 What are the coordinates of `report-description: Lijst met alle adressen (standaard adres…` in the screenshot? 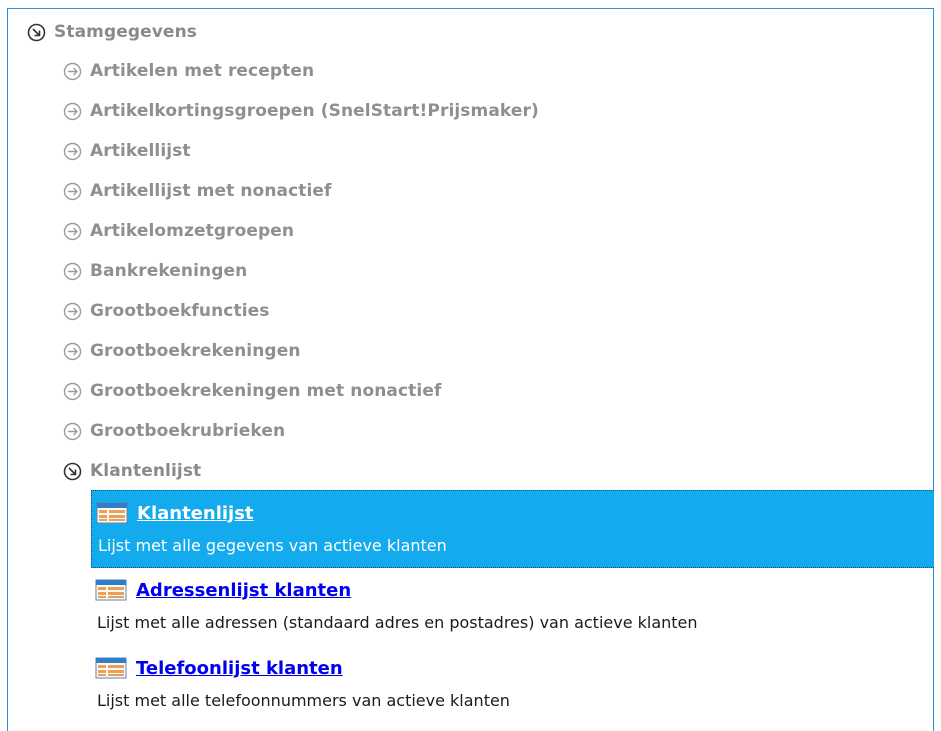 It's located at (397, 622).